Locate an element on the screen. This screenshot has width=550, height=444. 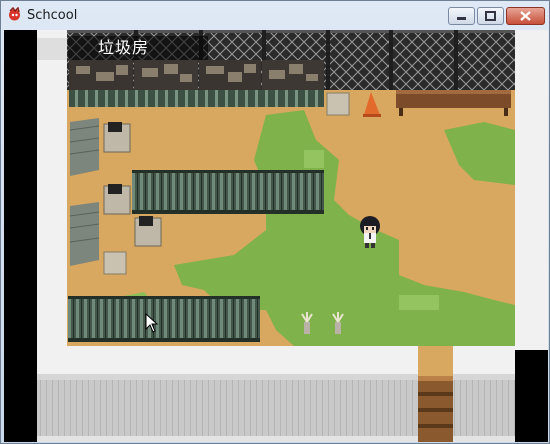
garbage-piles is located at coordinates (196, 75).